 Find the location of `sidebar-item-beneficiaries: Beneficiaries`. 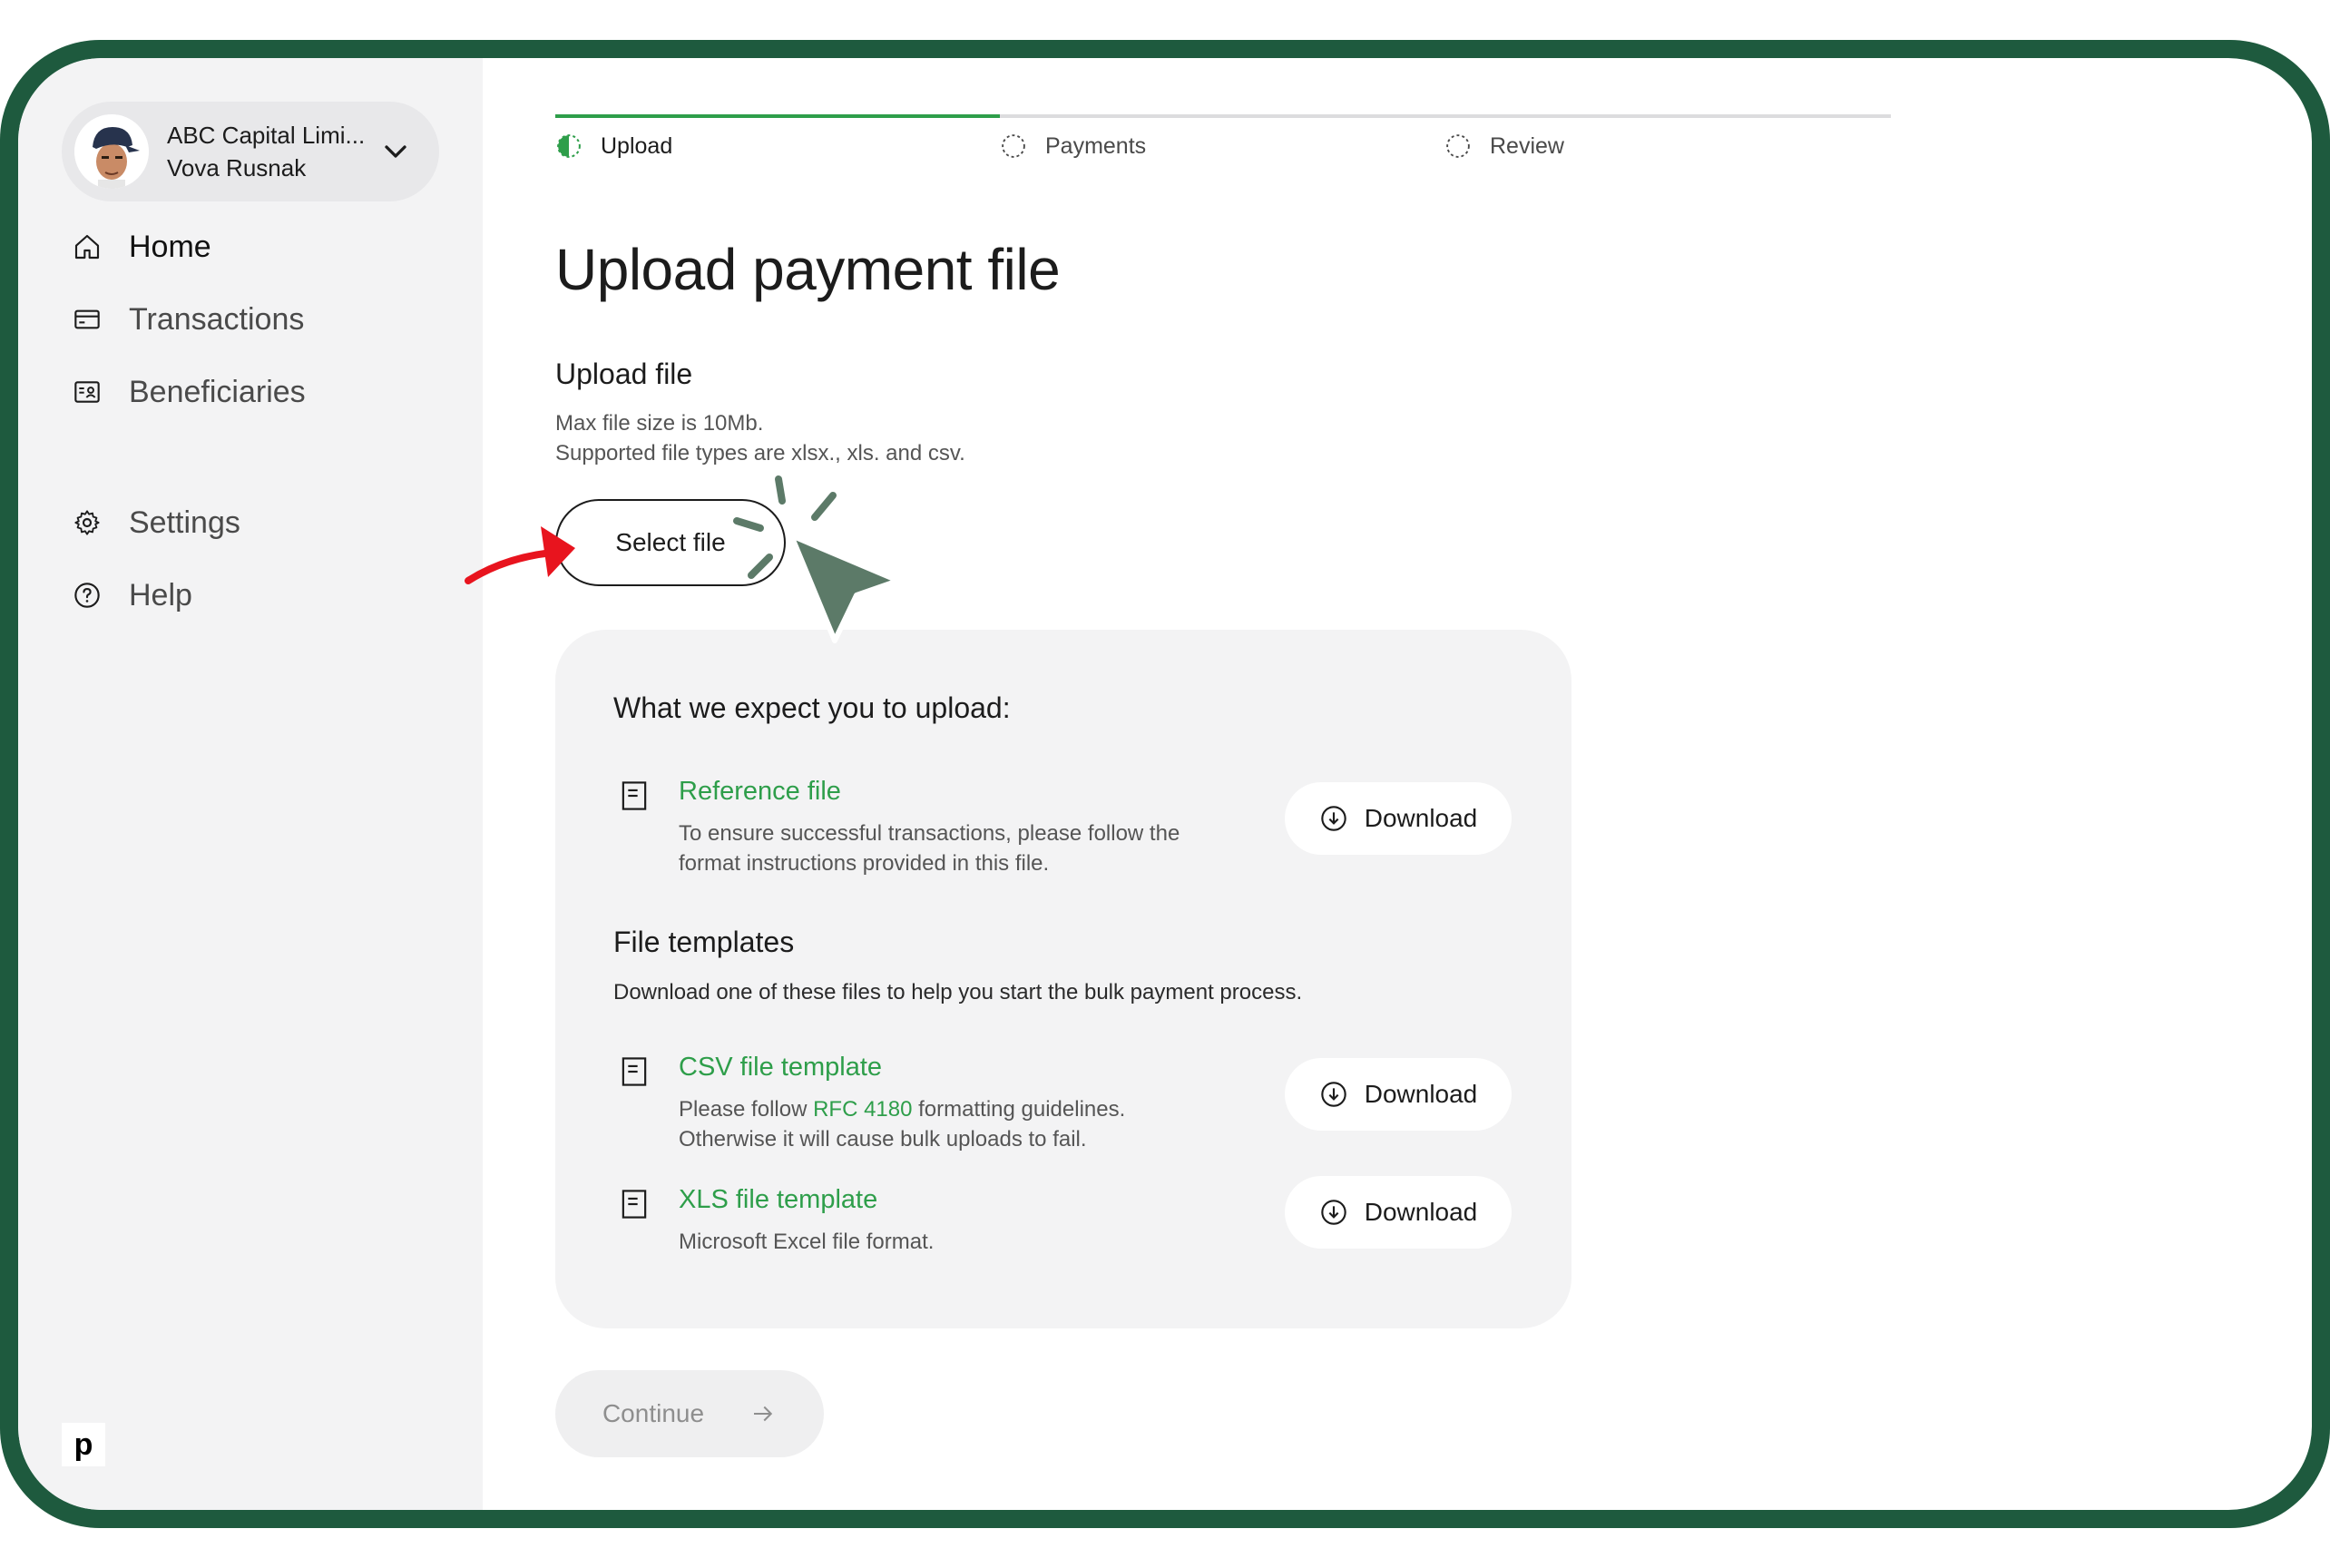

sidebar-item-beneficiaries: Beneficiaries is located at coordinates (189, 392).